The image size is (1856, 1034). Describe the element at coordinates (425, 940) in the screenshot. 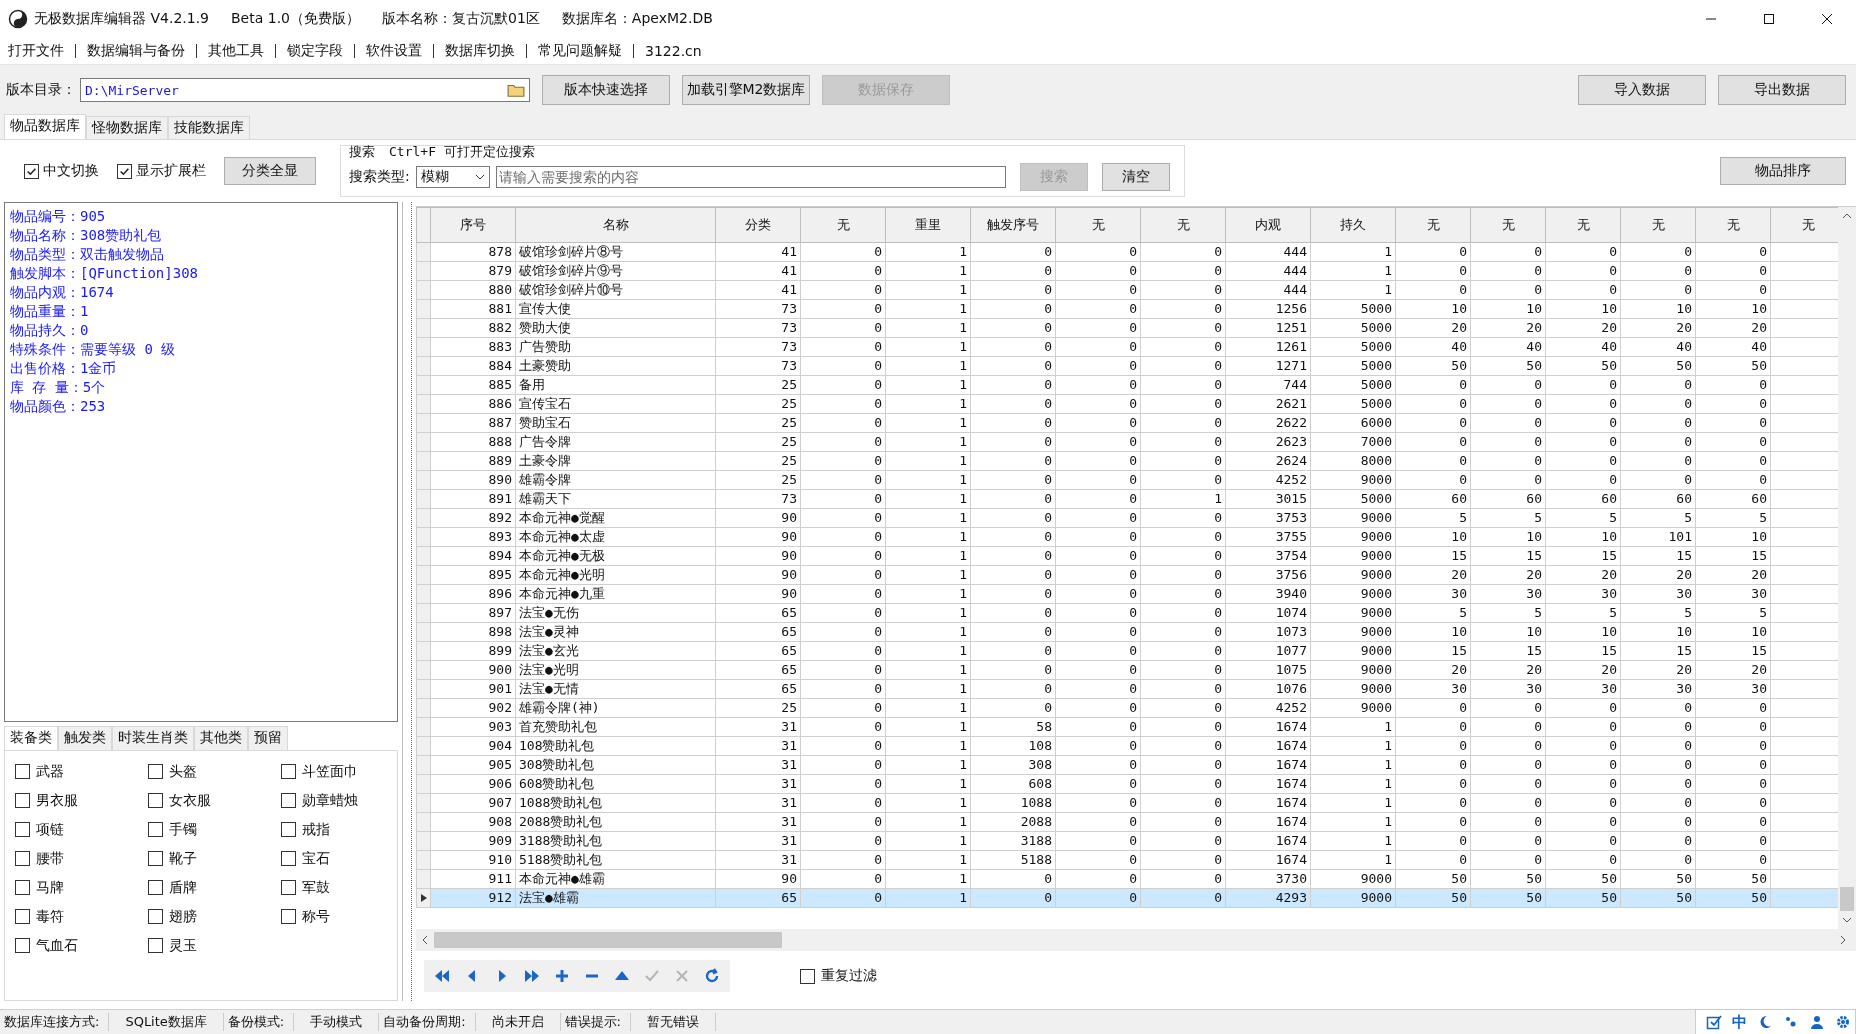

I see `scroll-left-icon` at that location.